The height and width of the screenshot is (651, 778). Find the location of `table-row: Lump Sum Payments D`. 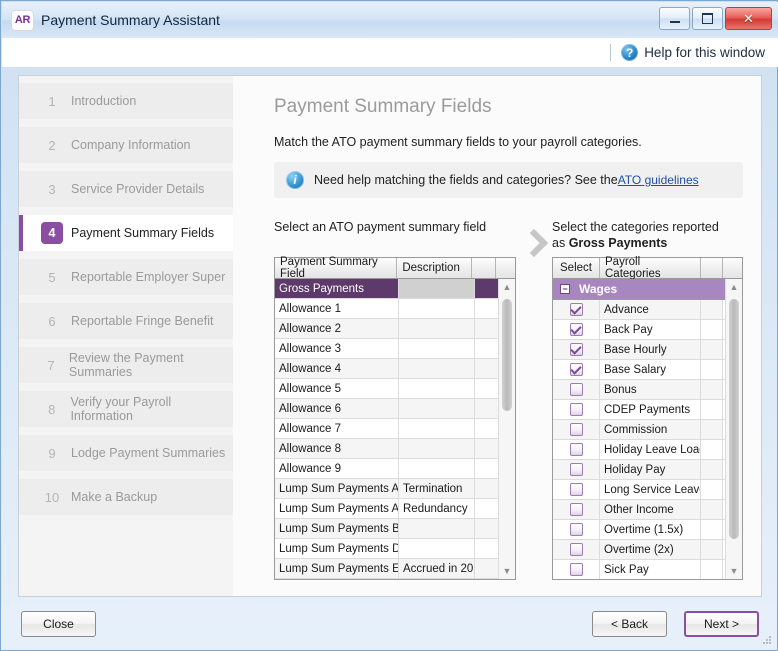

table-row: Lump Sum Payments D is located at coordinates (395, 549).